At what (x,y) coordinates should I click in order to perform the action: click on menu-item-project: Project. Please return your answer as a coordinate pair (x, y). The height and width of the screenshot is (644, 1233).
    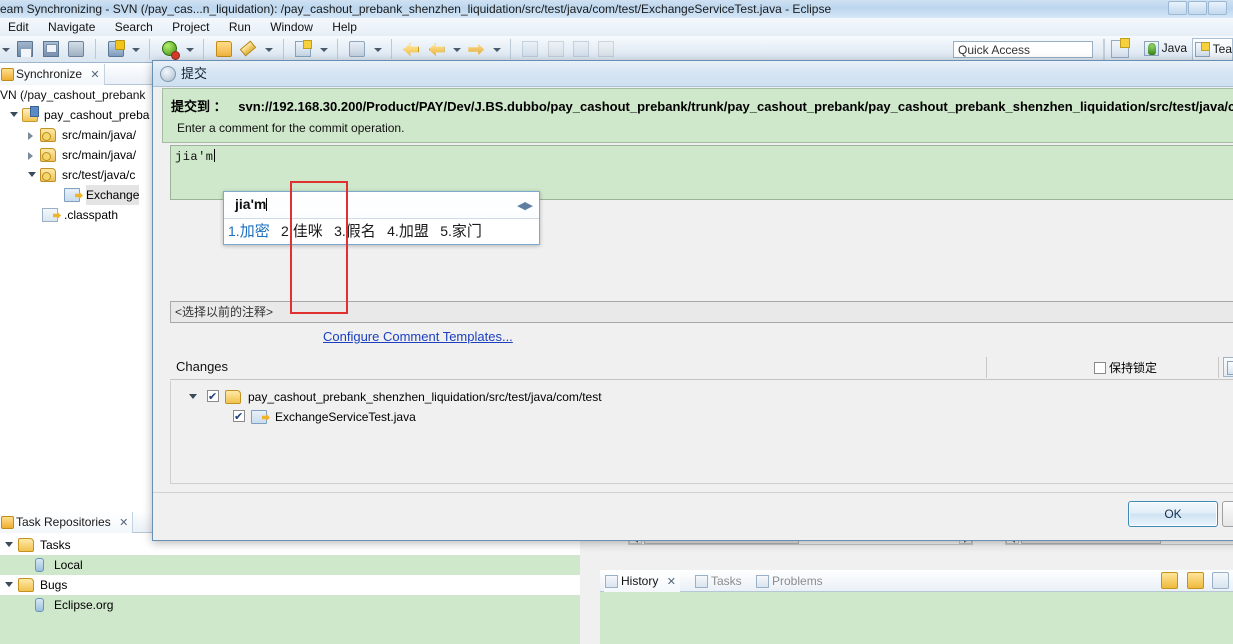
    Looking at the image, I should click on (190, 27).